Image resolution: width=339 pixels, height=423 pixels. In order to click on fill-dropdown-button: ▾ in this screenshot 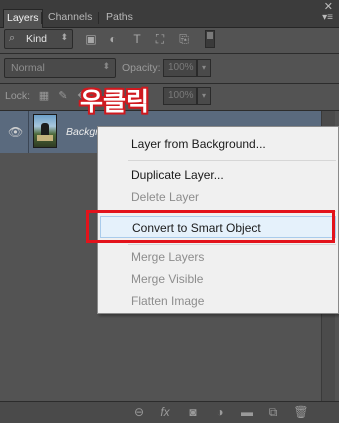, I will do `click(204, 96)`.